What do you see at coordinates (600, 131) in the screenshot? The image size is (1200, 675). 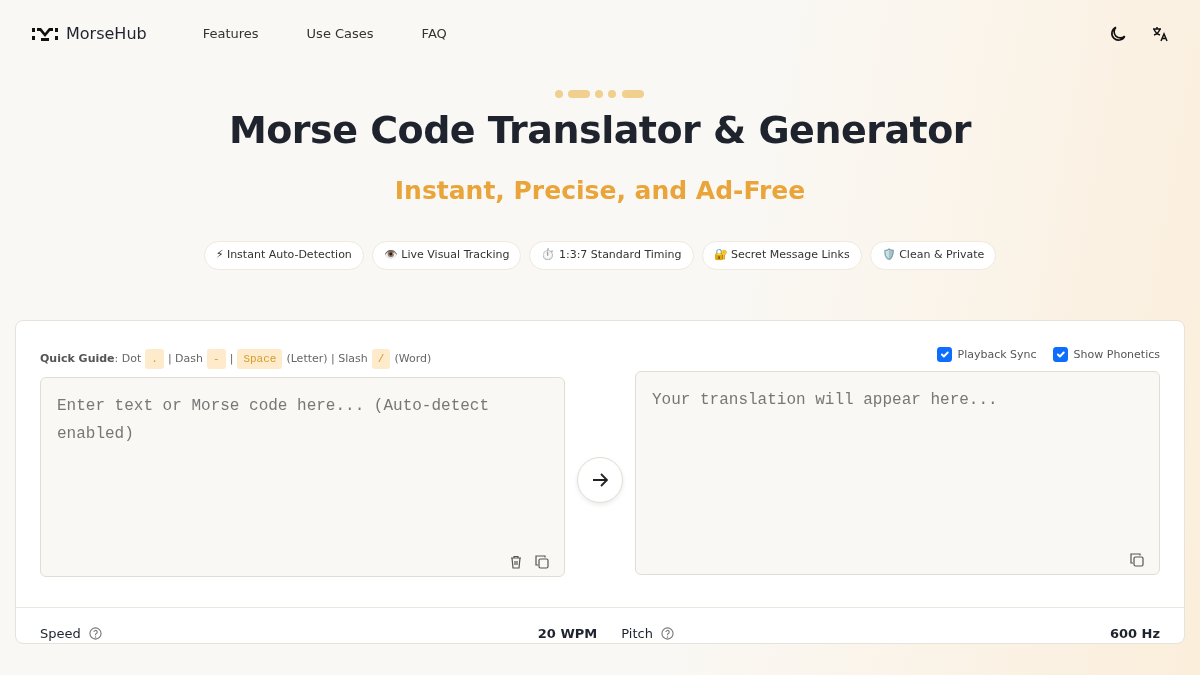 I see `page-title: Morse Code Translator & Generator` at bounding box center [600, 131].